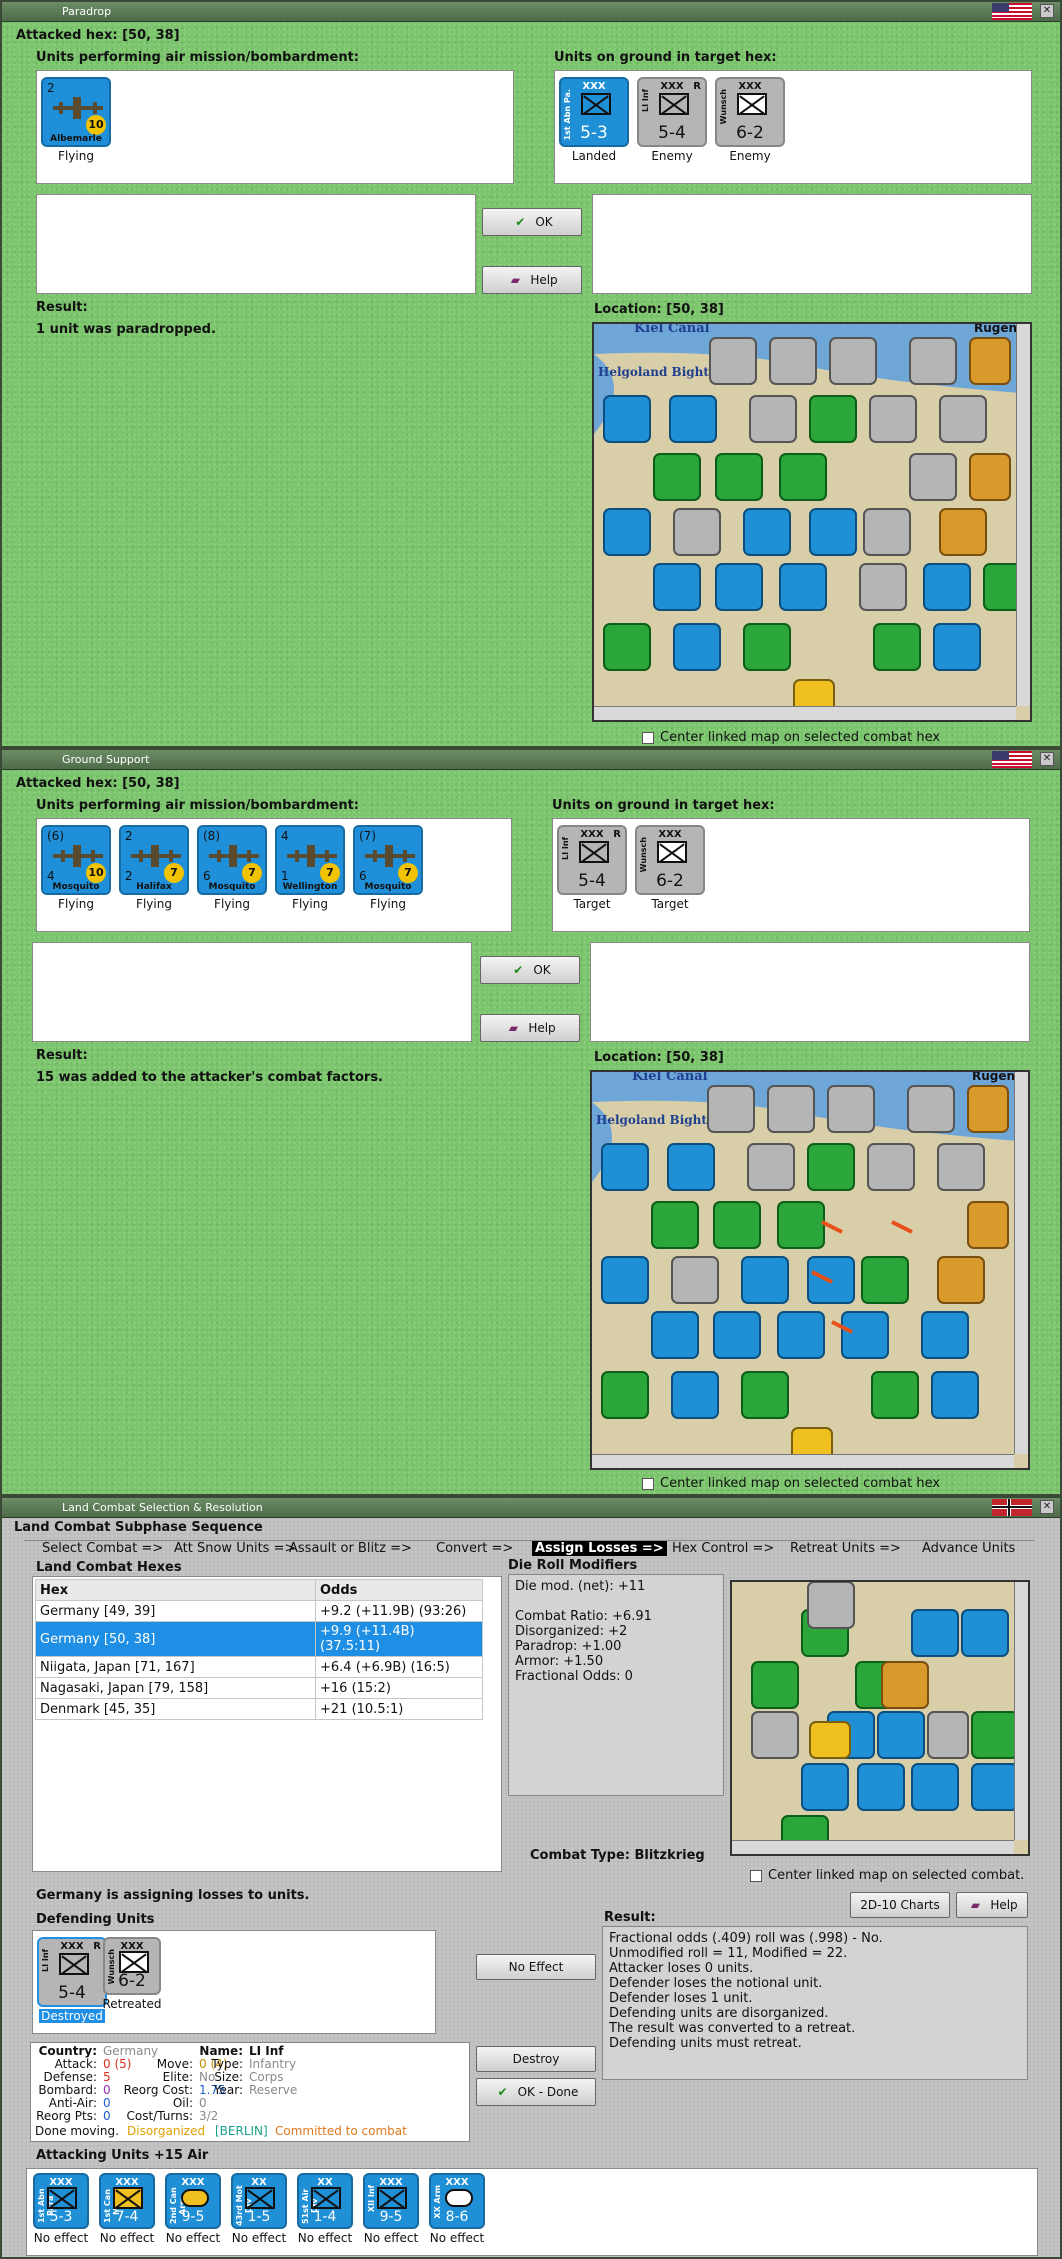 This screenshot has width=1062, height=2259. I want to click on checkbox-label: Center linked map on selected combat., so click(896, 1875).